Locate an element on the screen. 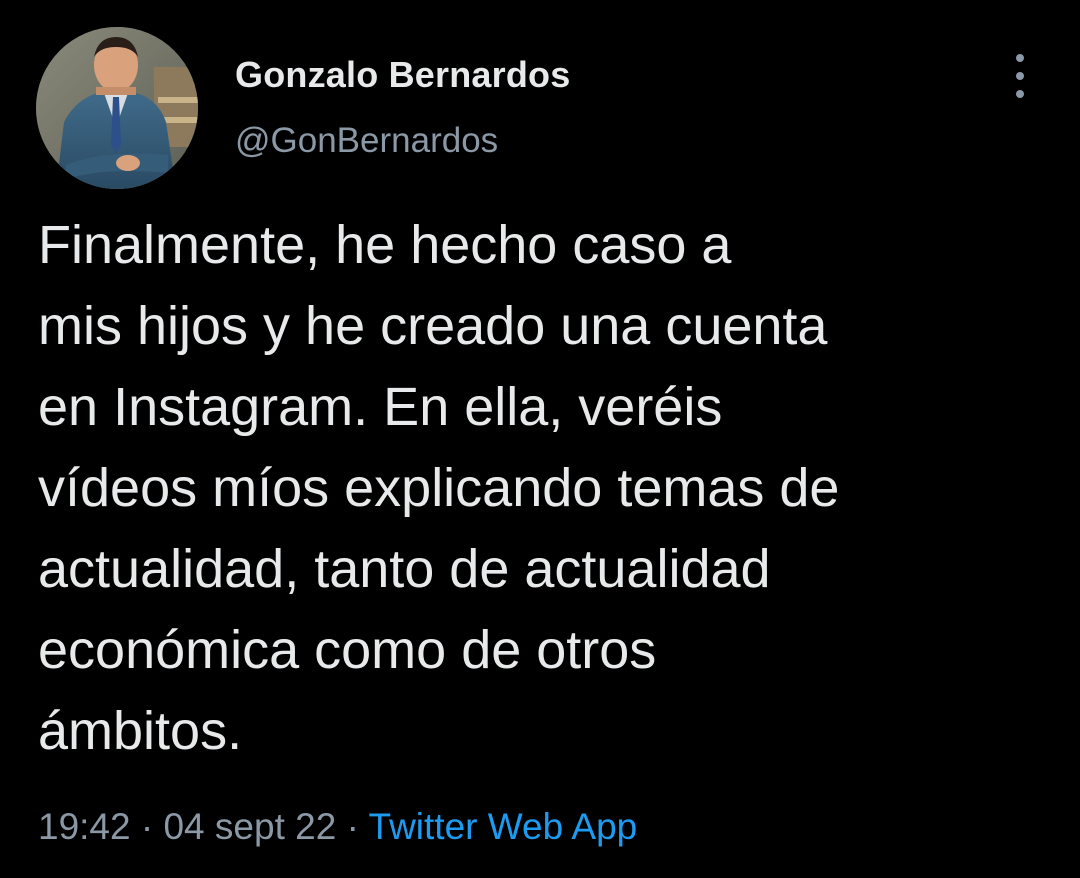 The height and width of the screenshot is (878, 1080). tweet-text-line: económica como de otros is located at coordinates (347, 650).